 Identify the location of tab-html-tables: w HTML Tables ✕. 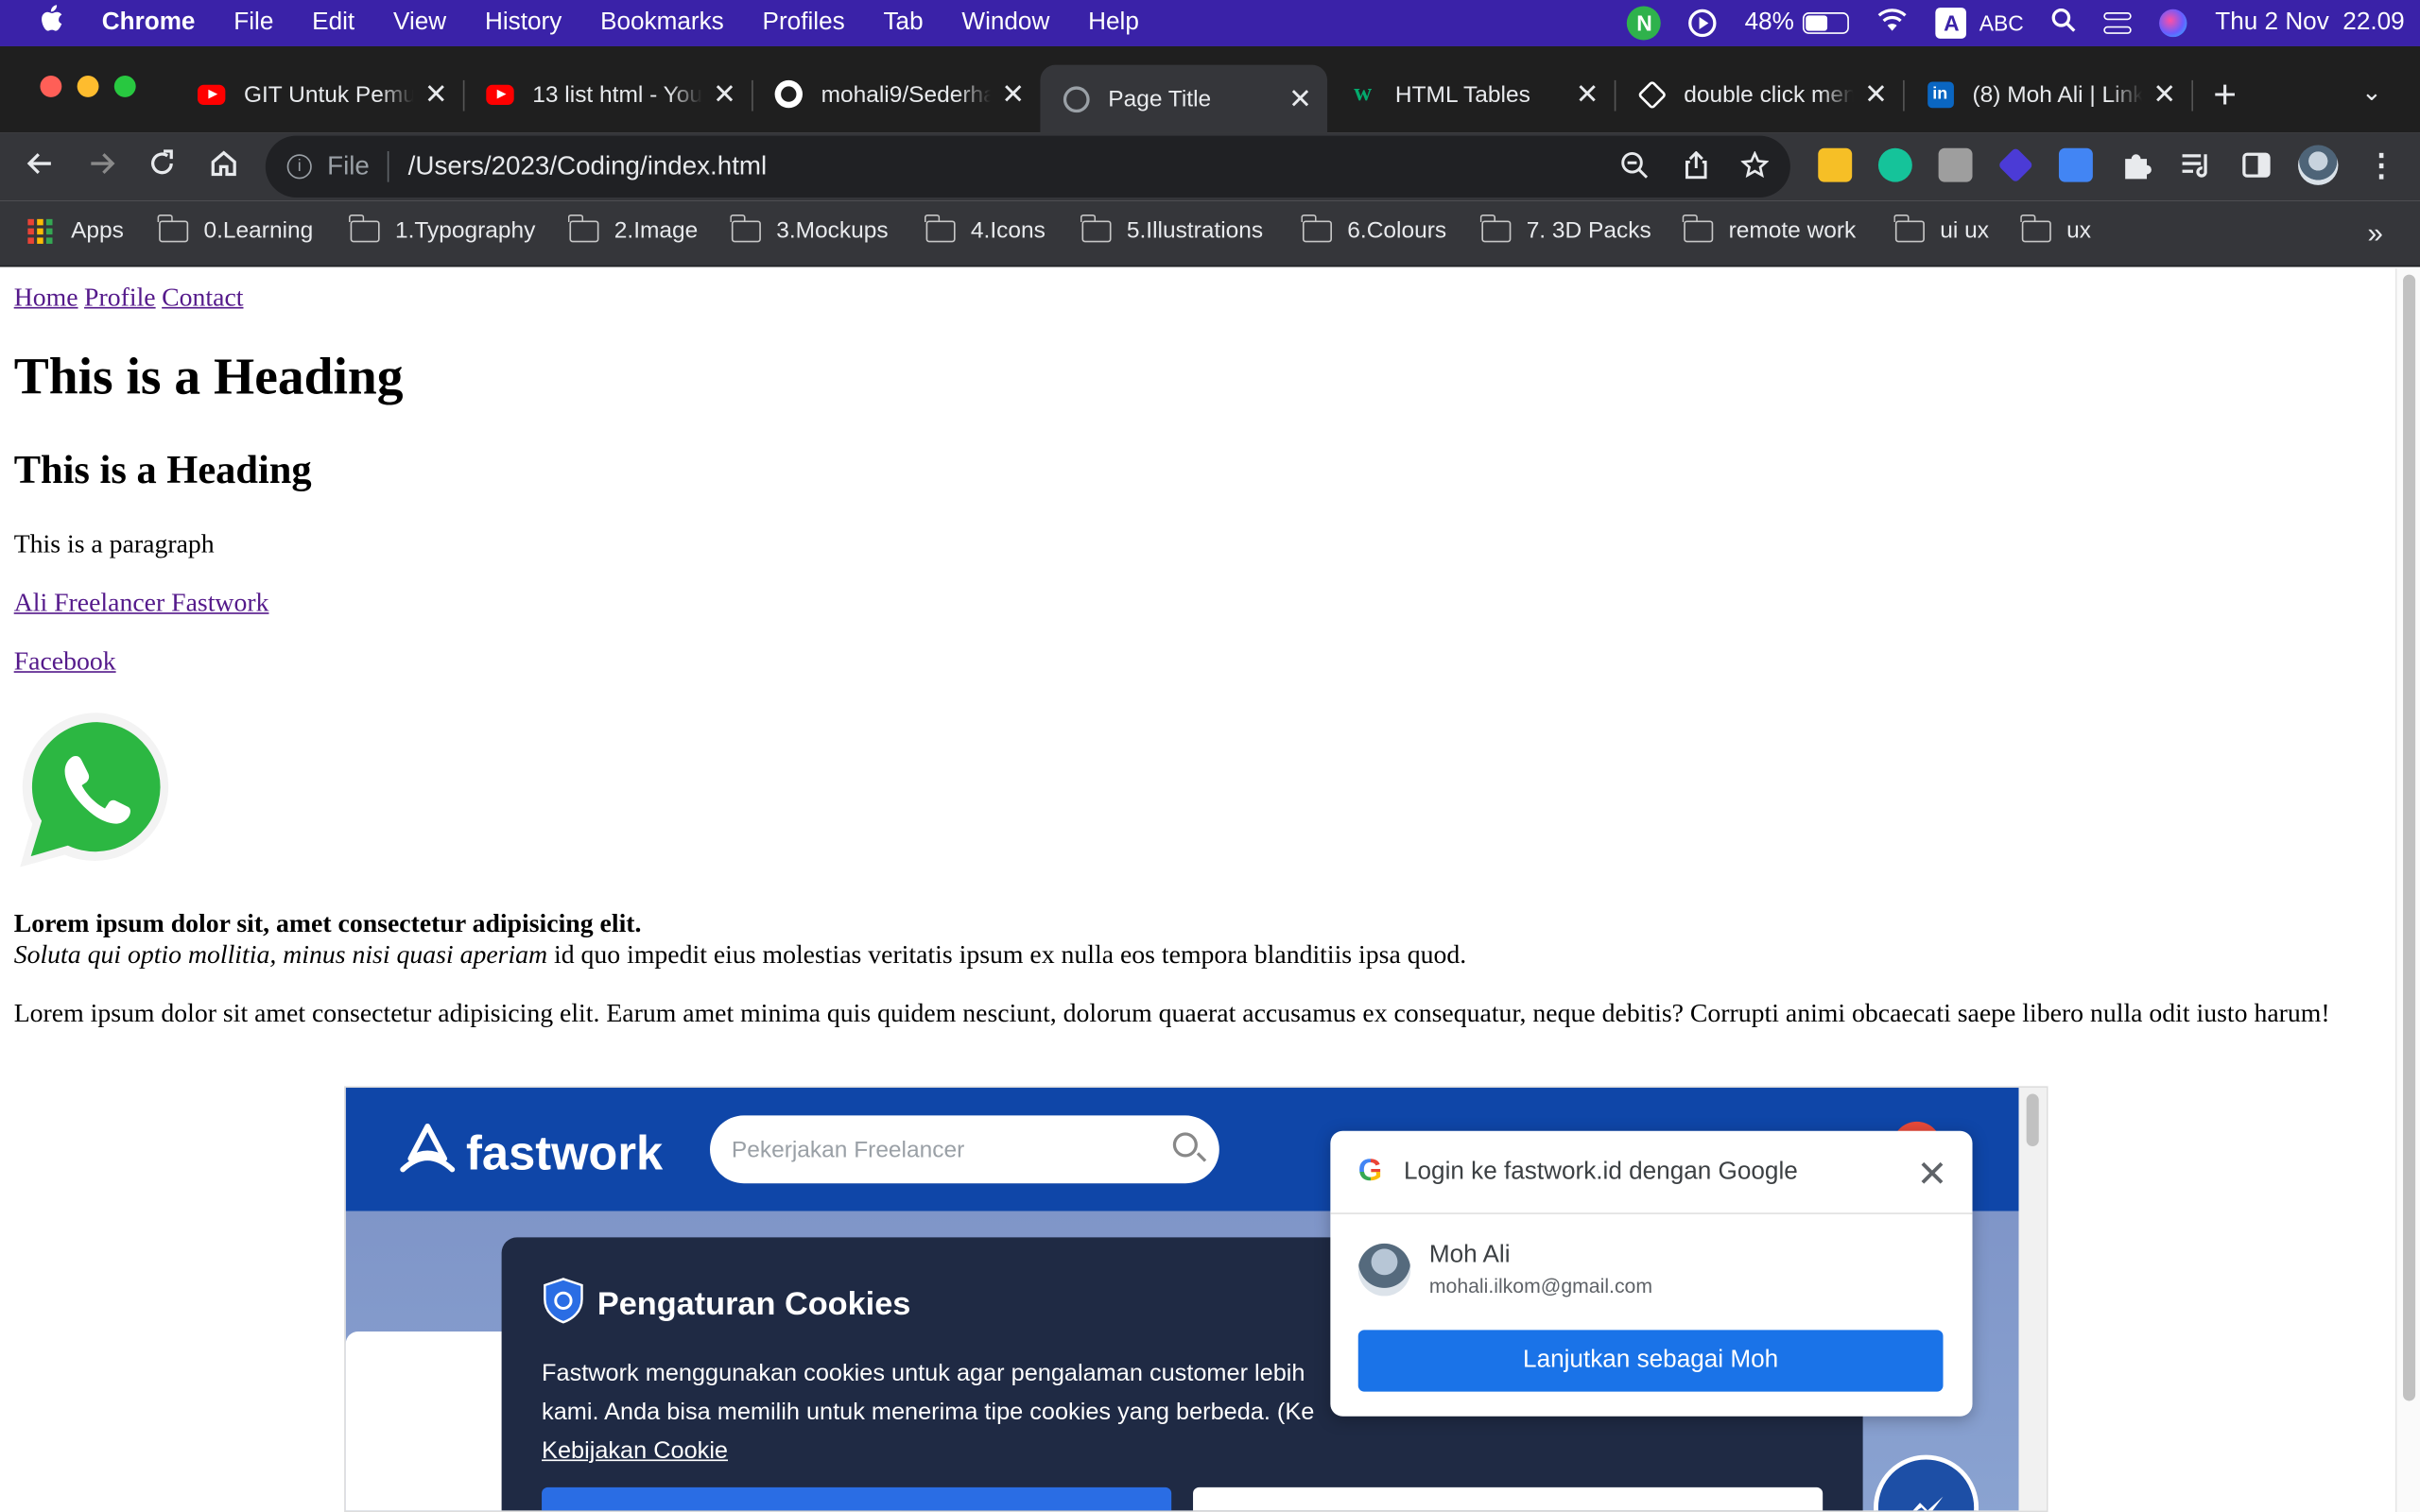
(1471, 94).